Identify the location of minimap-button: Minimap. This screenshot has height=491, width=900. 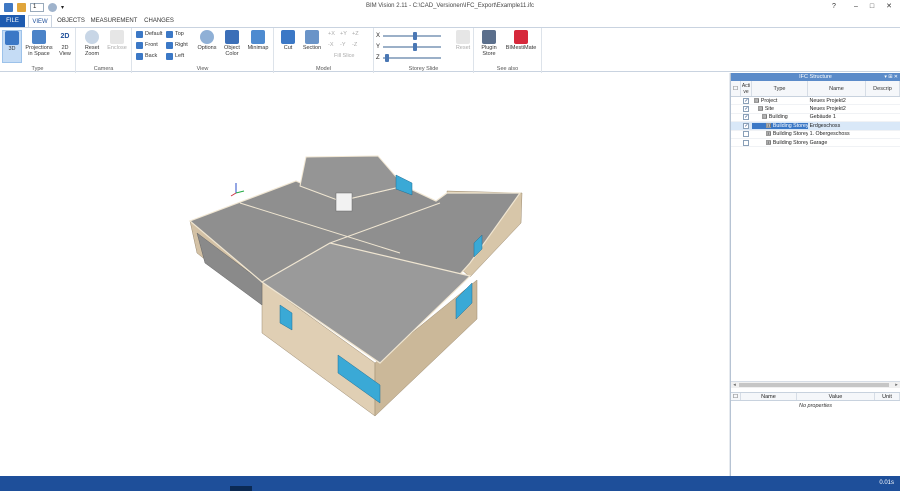
(258, 40).